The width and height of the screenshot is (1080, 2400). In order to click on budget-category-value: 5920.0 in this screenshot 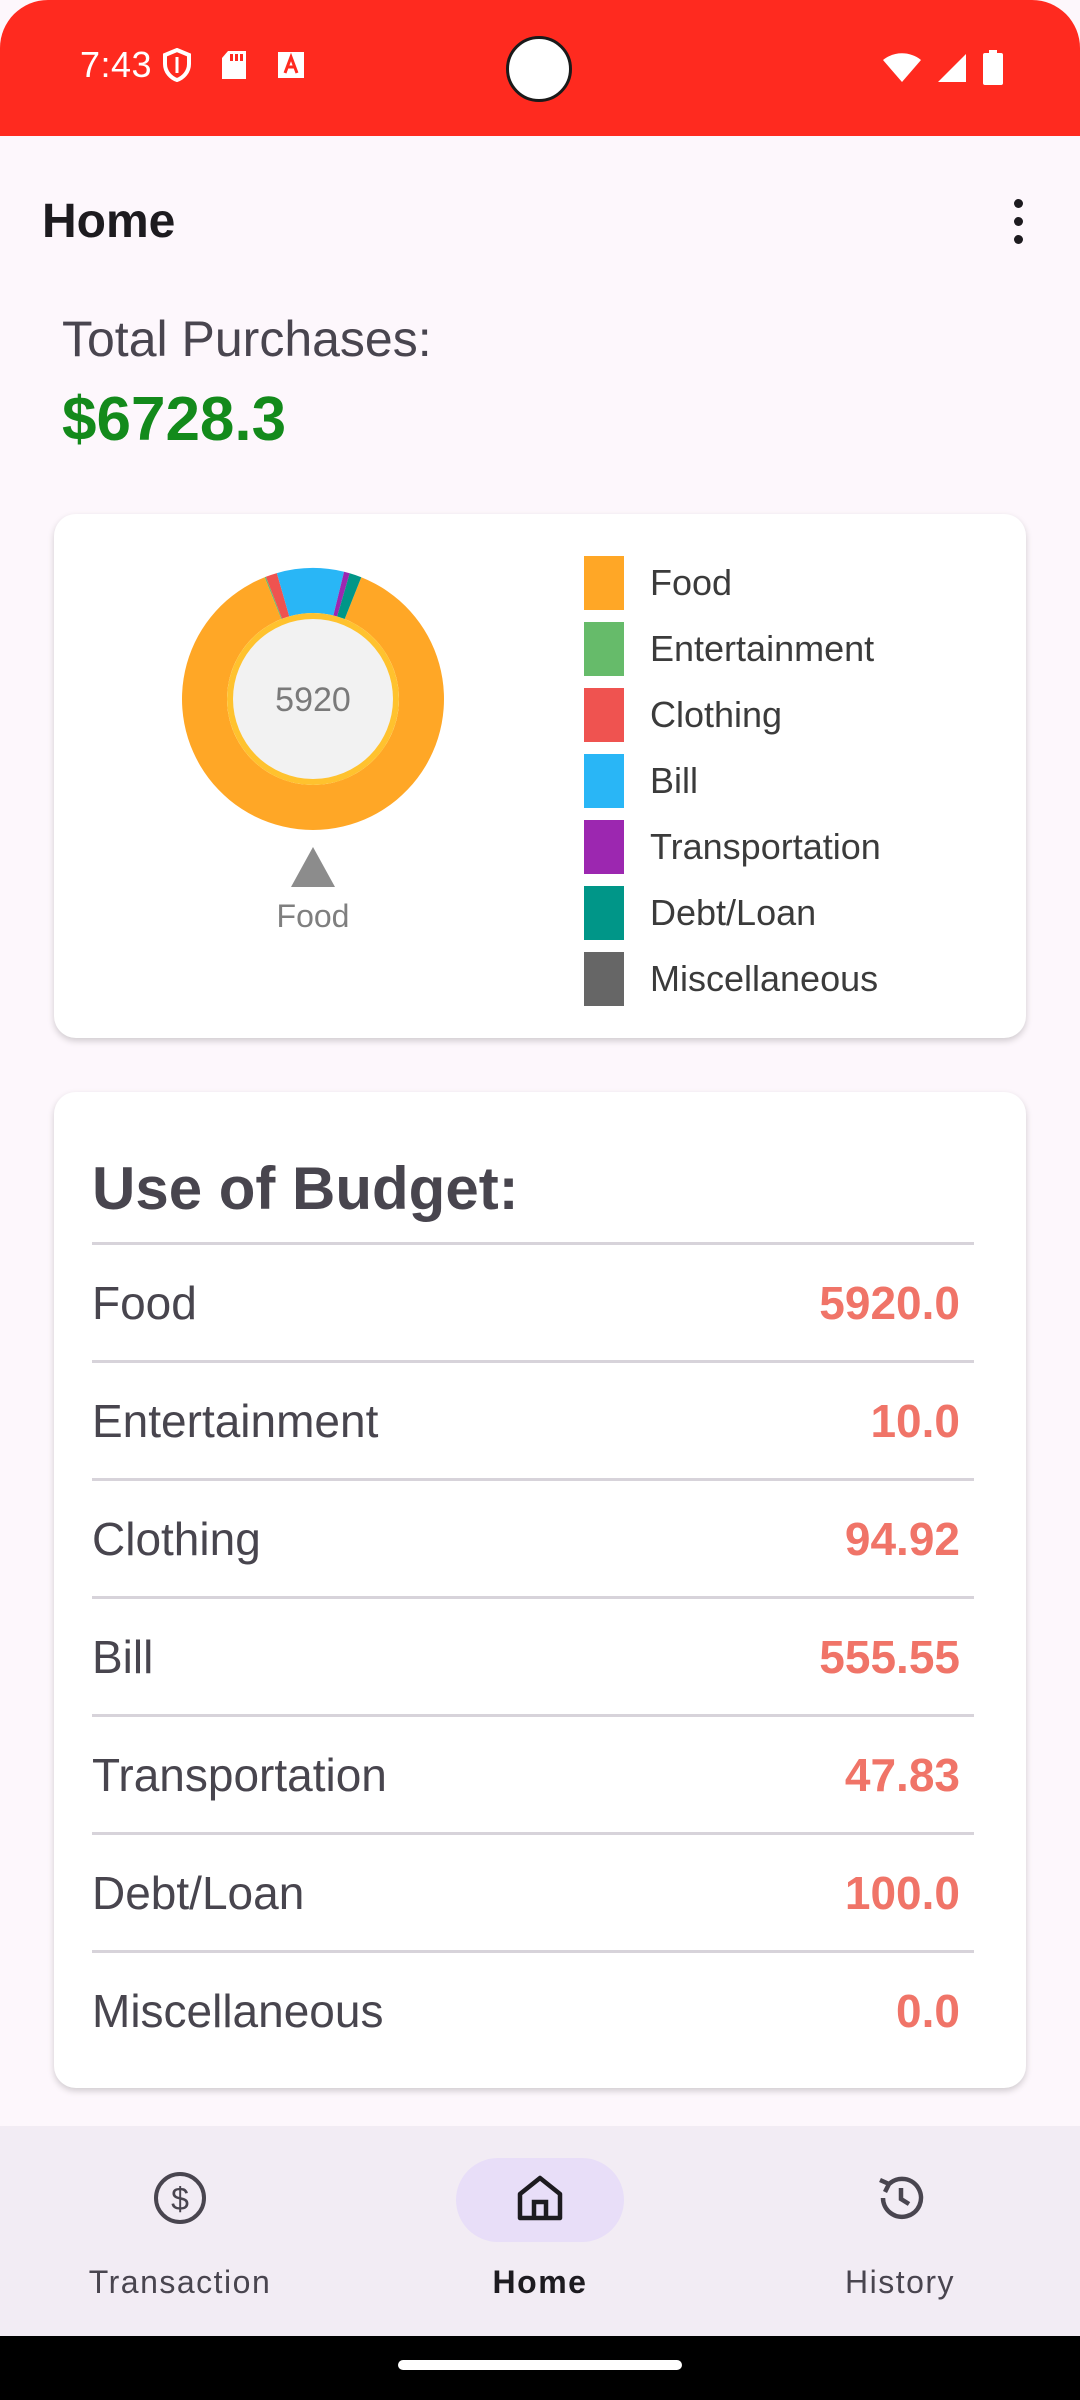, I will do `click(889, 1302)`.